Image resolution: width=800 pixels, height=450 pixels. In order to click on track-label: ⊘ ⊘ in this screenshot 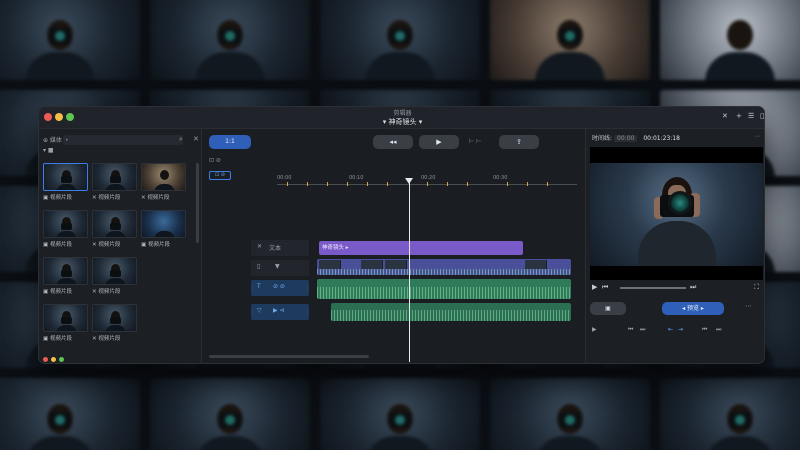, I will do `click(279, 286)`.